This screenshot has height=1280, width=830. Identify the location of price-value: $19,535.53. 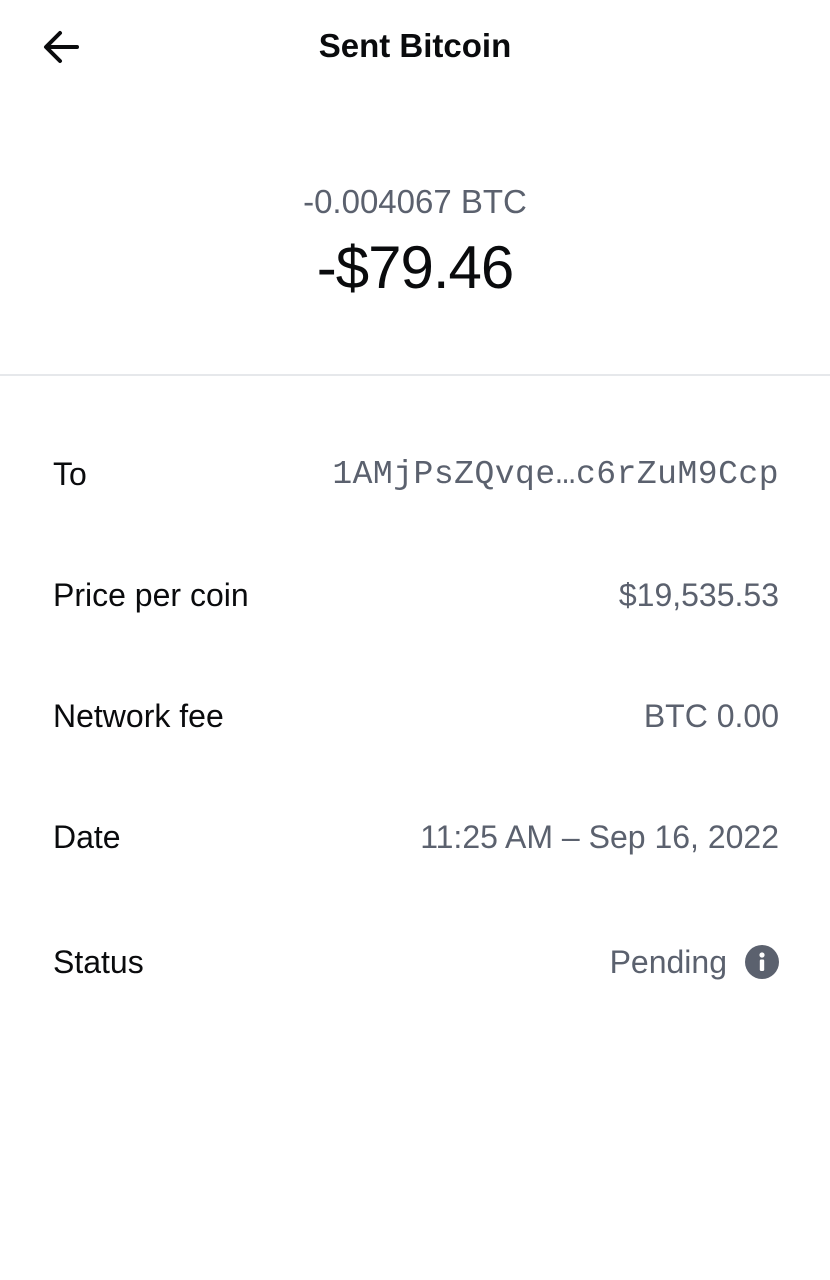
(698, 594).